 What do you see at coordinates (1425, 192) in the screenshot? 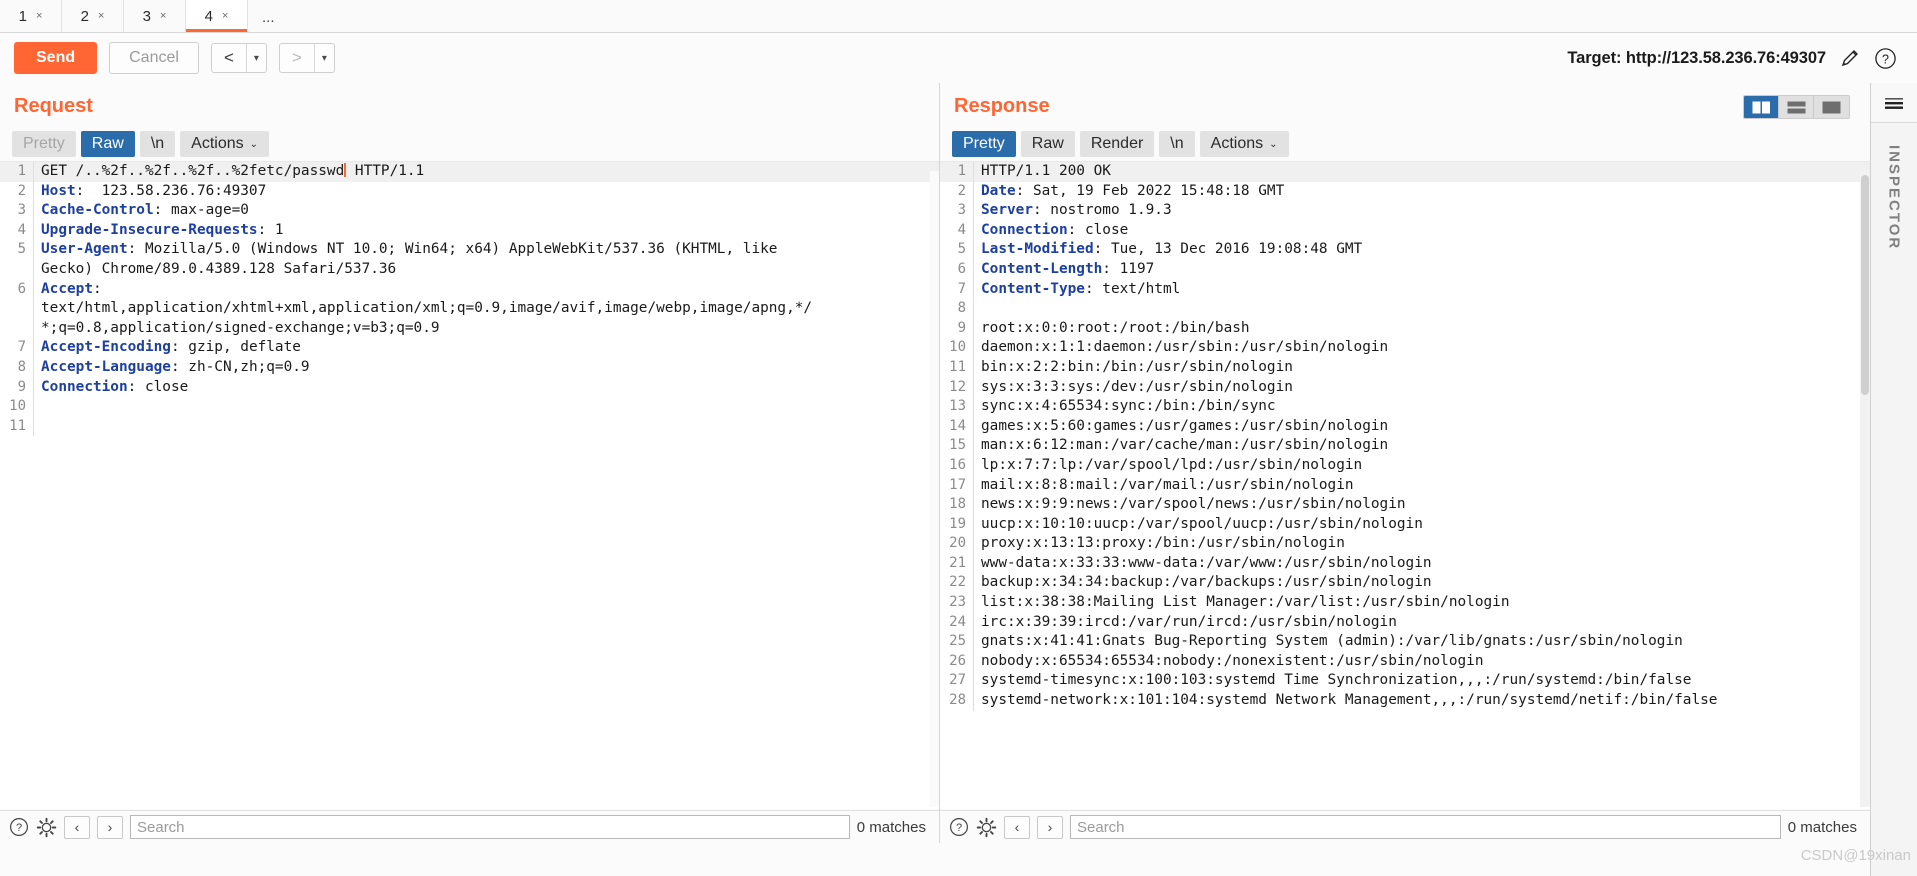
I see `code-line-text: Date: Sat, 19 Feb 2022 15:48:18 GMT` at bounding box center [1425, 192].